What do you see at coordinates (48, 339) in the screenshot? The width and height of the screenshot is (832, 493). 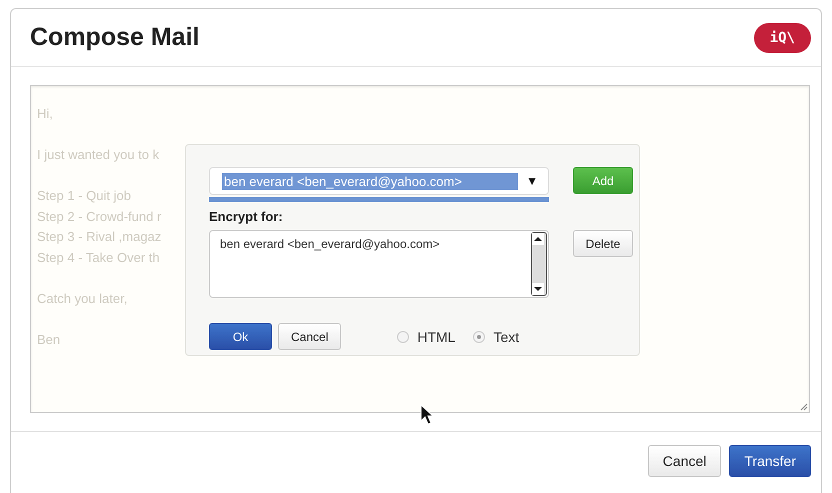 I see `message-line: Ben` at bounding box center [48, 339].